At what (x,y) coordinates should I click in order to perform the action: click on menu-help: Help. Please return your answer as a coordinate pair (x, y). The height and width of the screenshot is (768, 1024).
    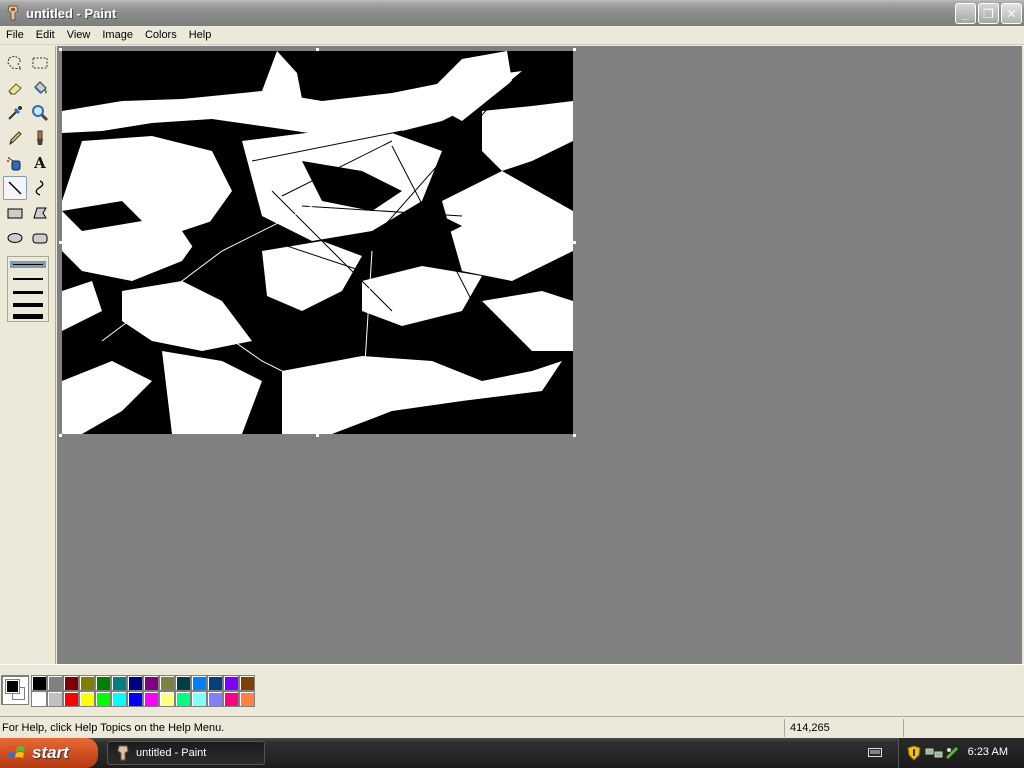
    Looking at the image, I should click on (200, 35).